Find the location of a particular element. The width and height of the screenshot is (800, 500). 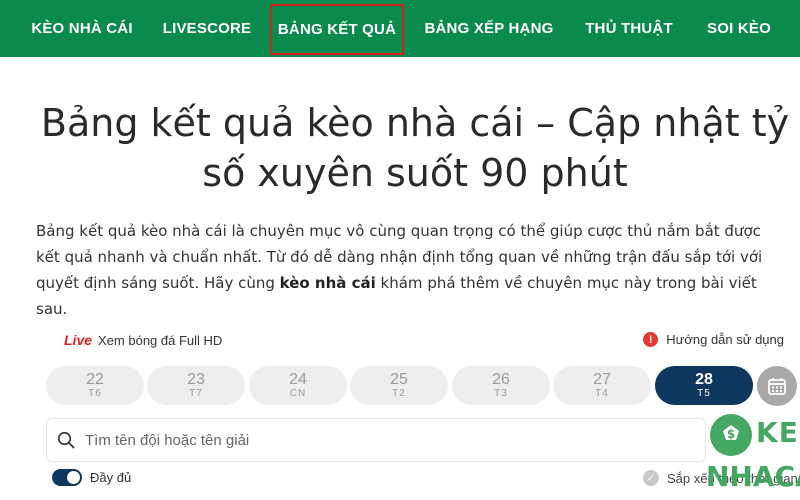

alert-icon: ! is located at coordinates (651, 339).